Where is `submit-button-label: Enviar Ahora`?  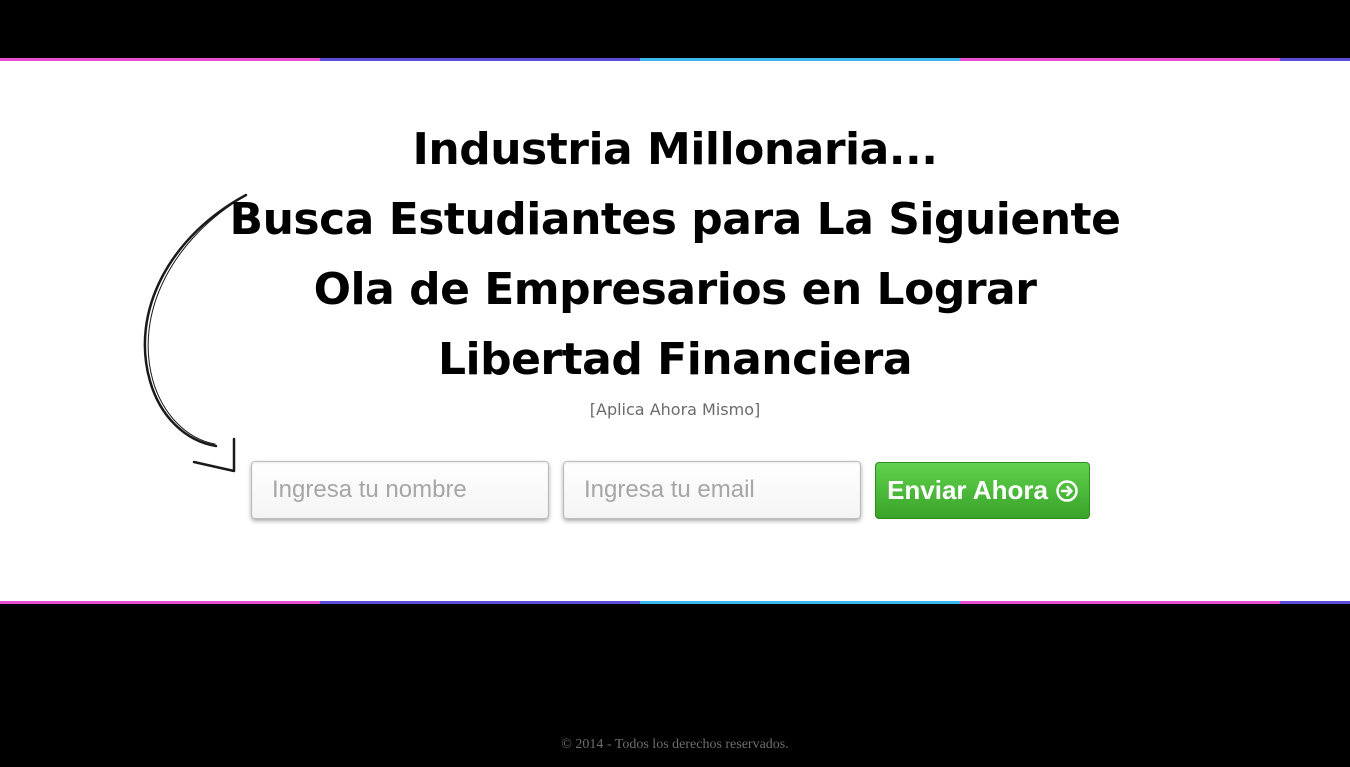 submit-button-label: Enviar Ahora is located at coordinates (967, 490).